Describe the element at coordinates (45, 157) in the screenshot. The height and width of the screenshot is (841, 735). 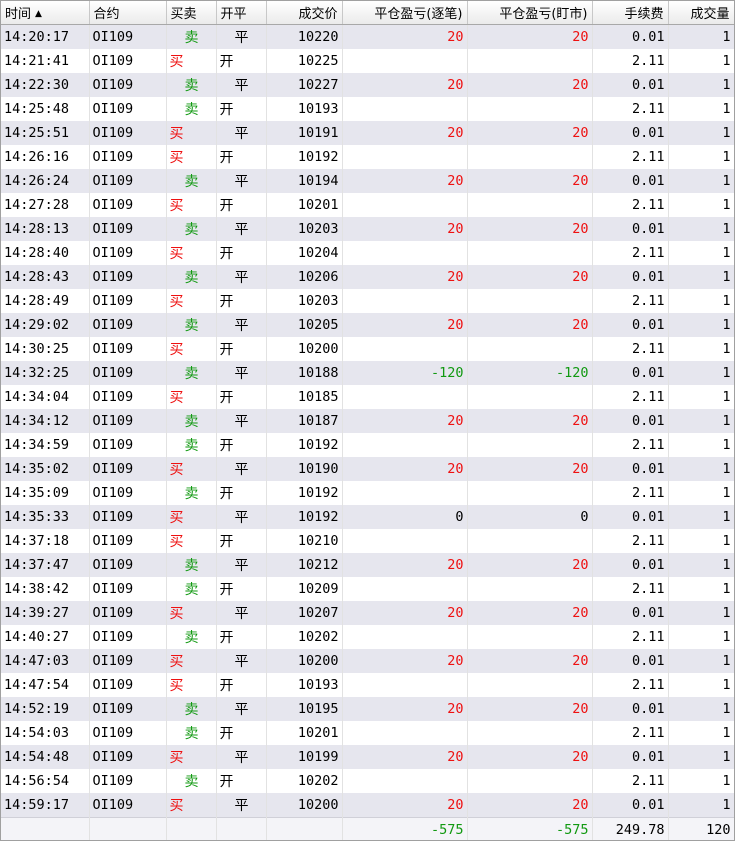
I see `cell-time: 14:26:16` at that location.